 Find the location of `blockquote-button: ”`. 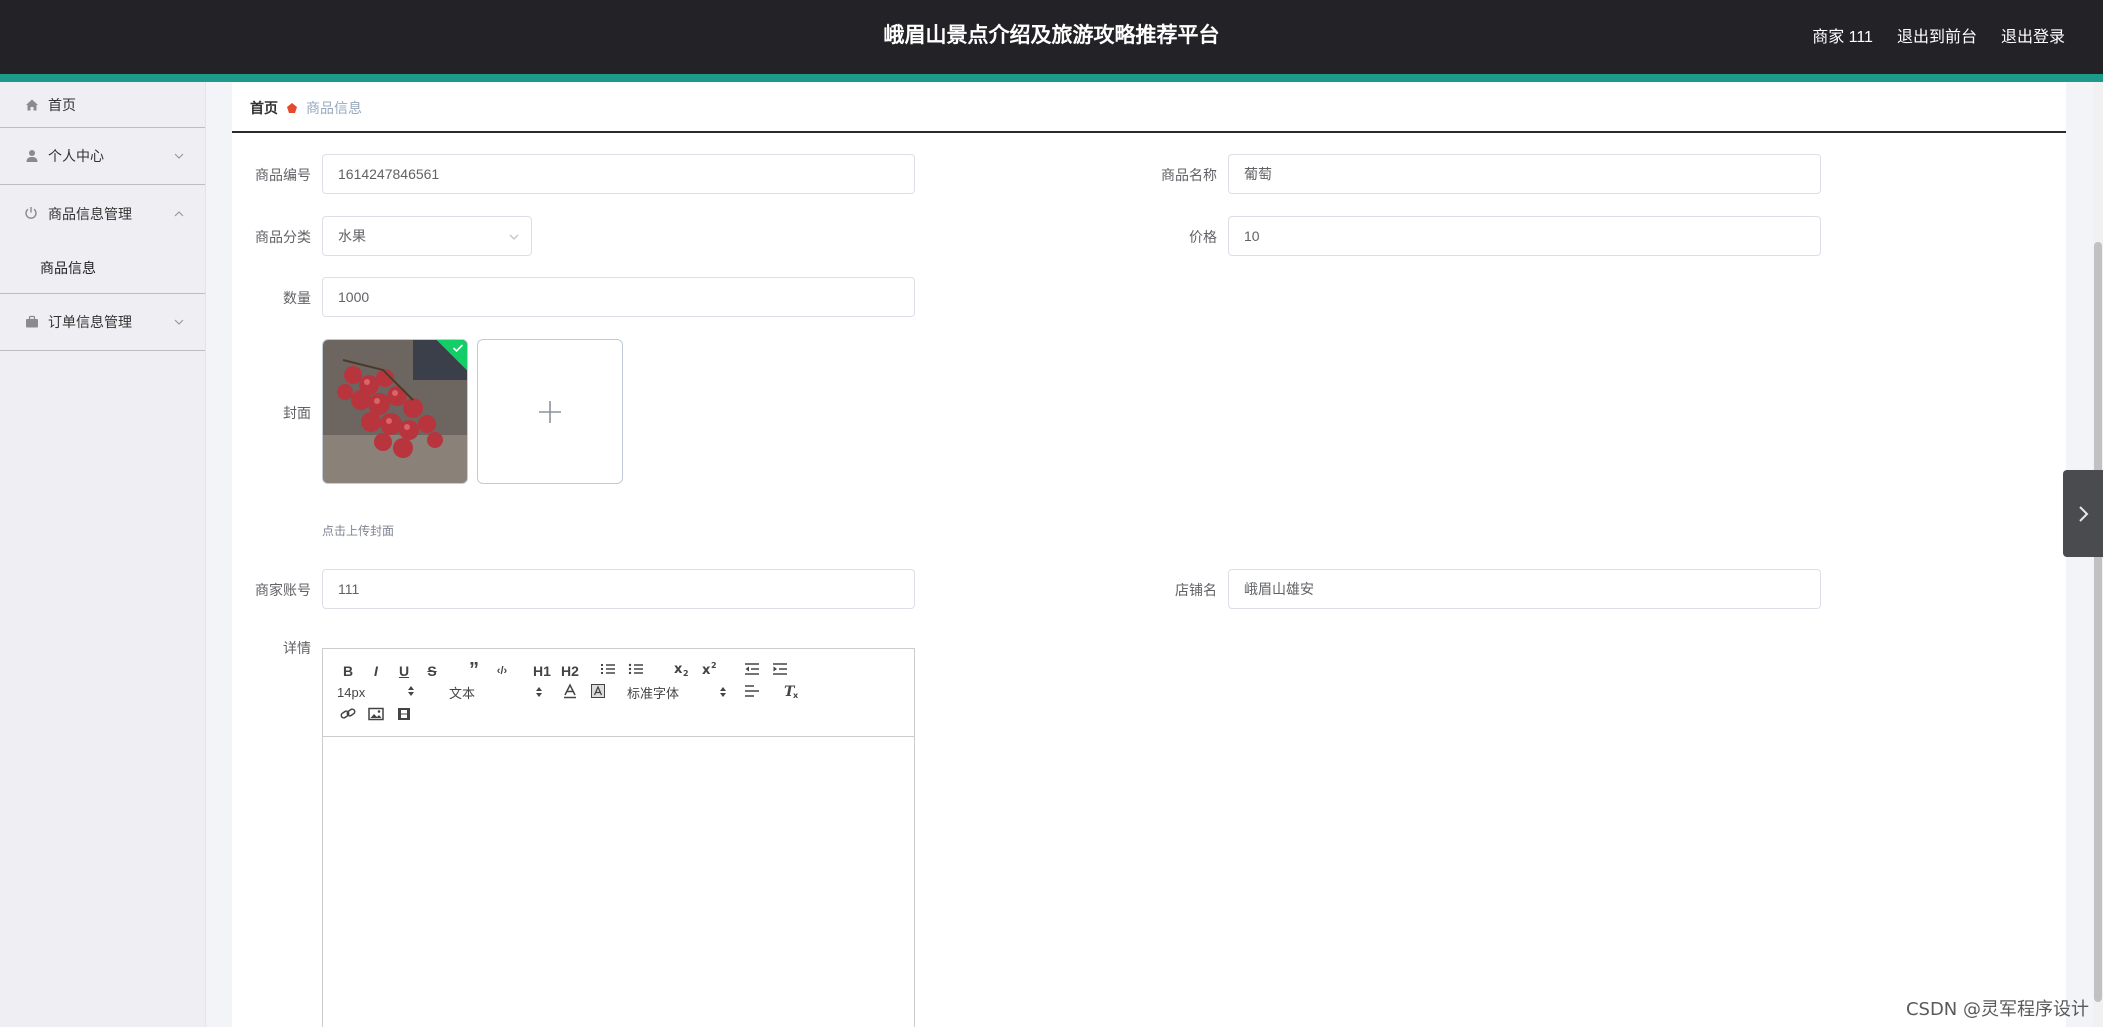

blockquote-button: ” is located at coordinates (474, 670).